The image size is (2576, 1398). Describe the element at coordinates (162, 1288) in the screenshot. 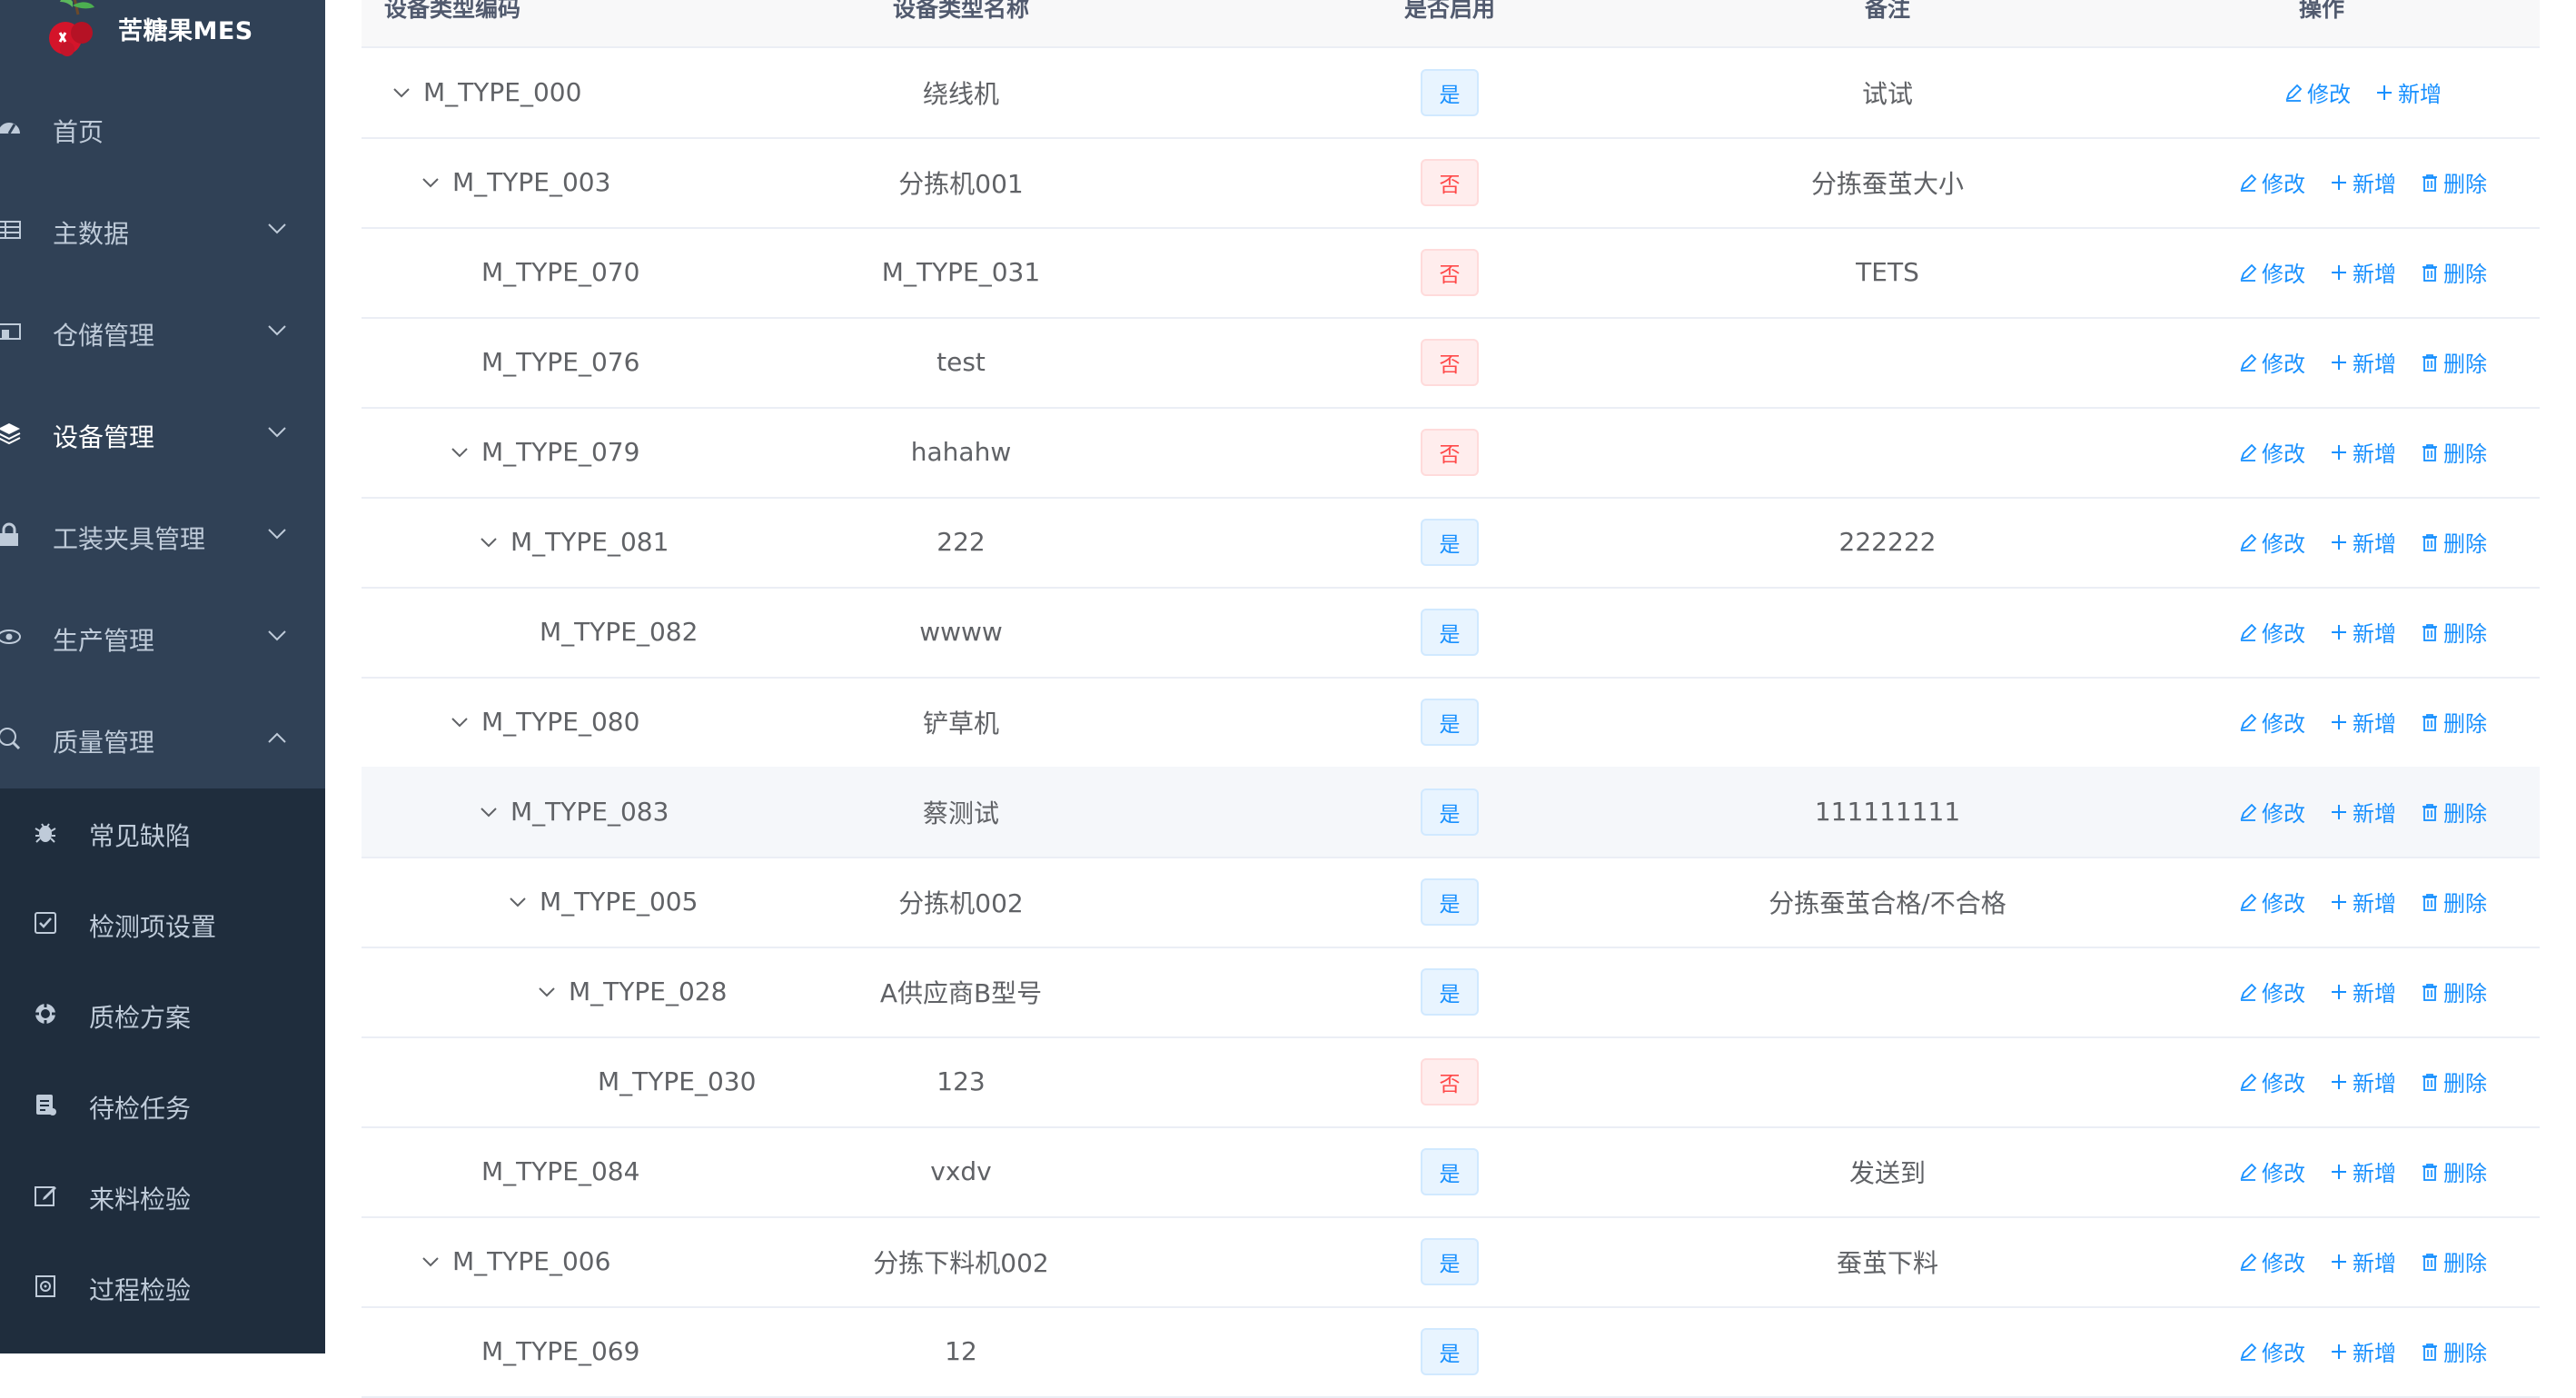

I see `submenu-item-5: 过程检验` at that location.